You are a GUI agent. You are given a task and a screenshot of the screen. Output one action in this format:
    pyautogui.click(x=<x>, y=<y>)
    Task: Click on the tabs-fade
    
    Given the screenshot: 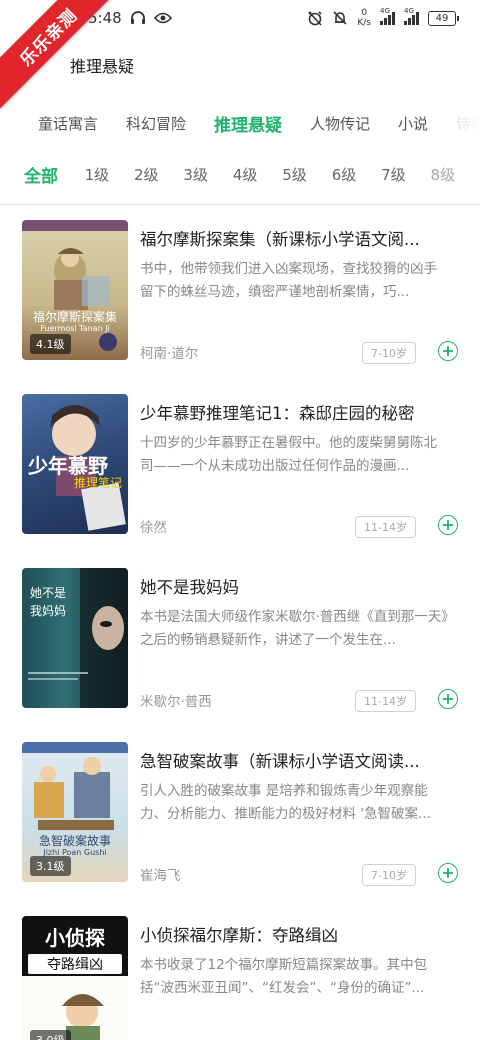 What is the action you would take?
    pyautogui.click(x=458, y=123)
    